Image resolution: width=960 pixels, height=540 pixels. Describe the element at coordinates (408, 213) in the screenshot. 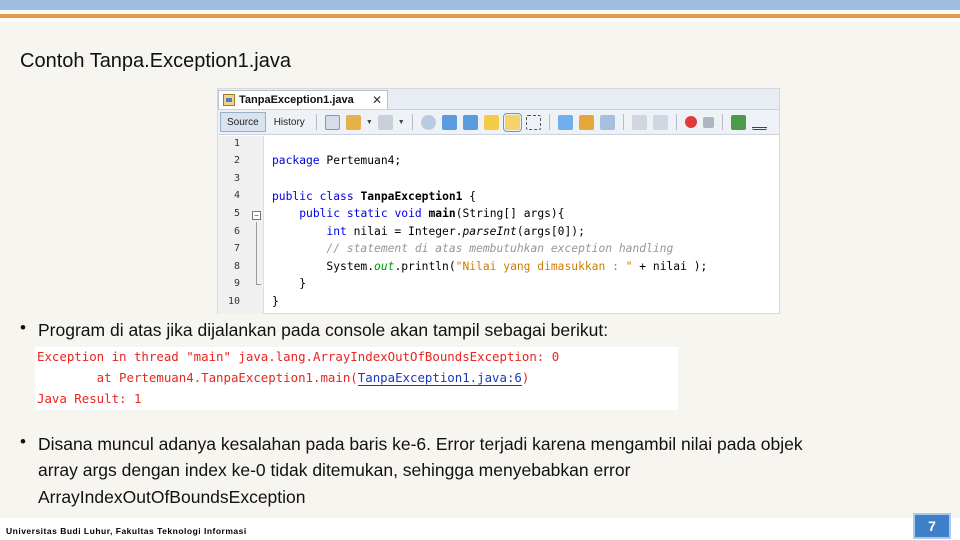

I see `code-keyword: void` at that location.